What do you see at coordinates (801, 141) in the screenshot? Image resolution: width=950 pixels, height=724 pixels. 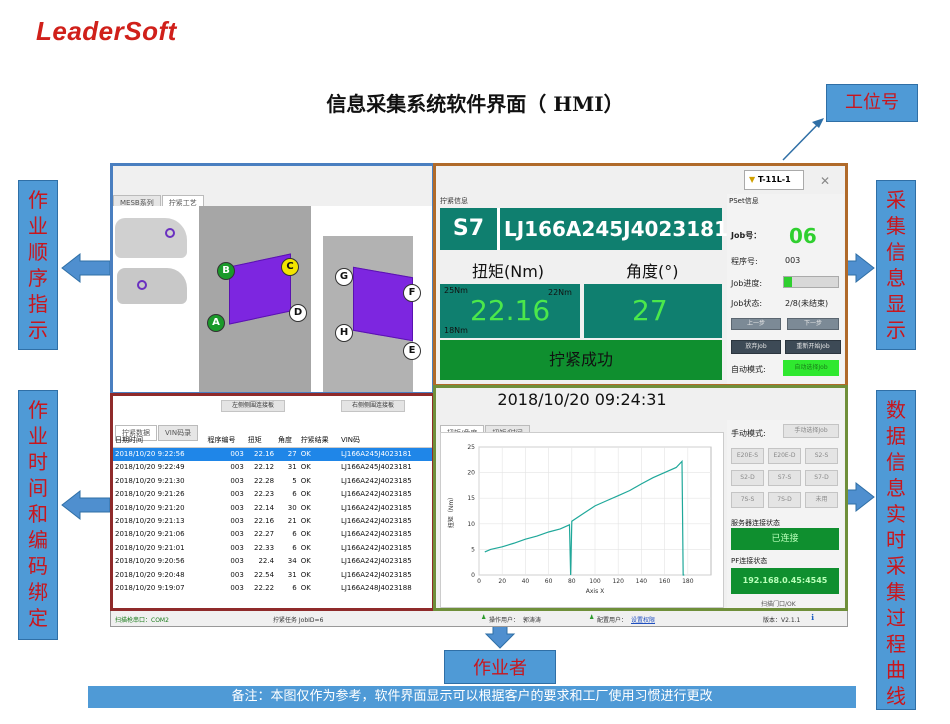 I see `arrow-station-line` at bounding box center [801, 141].